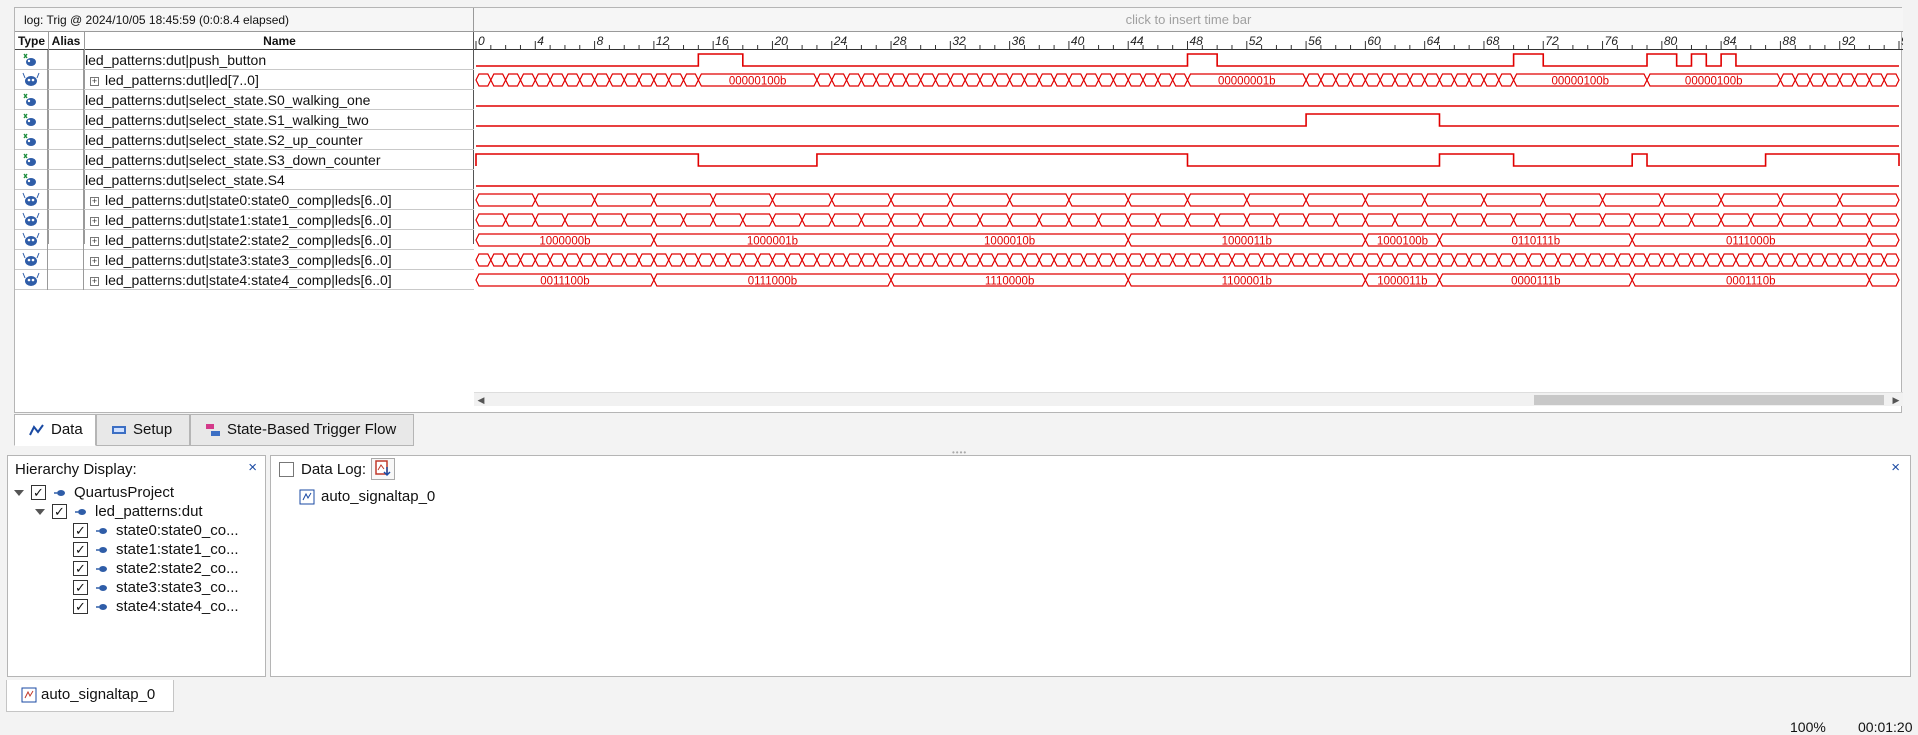  I want to click on scroll-left-icon: ◀, so click(481, 400).